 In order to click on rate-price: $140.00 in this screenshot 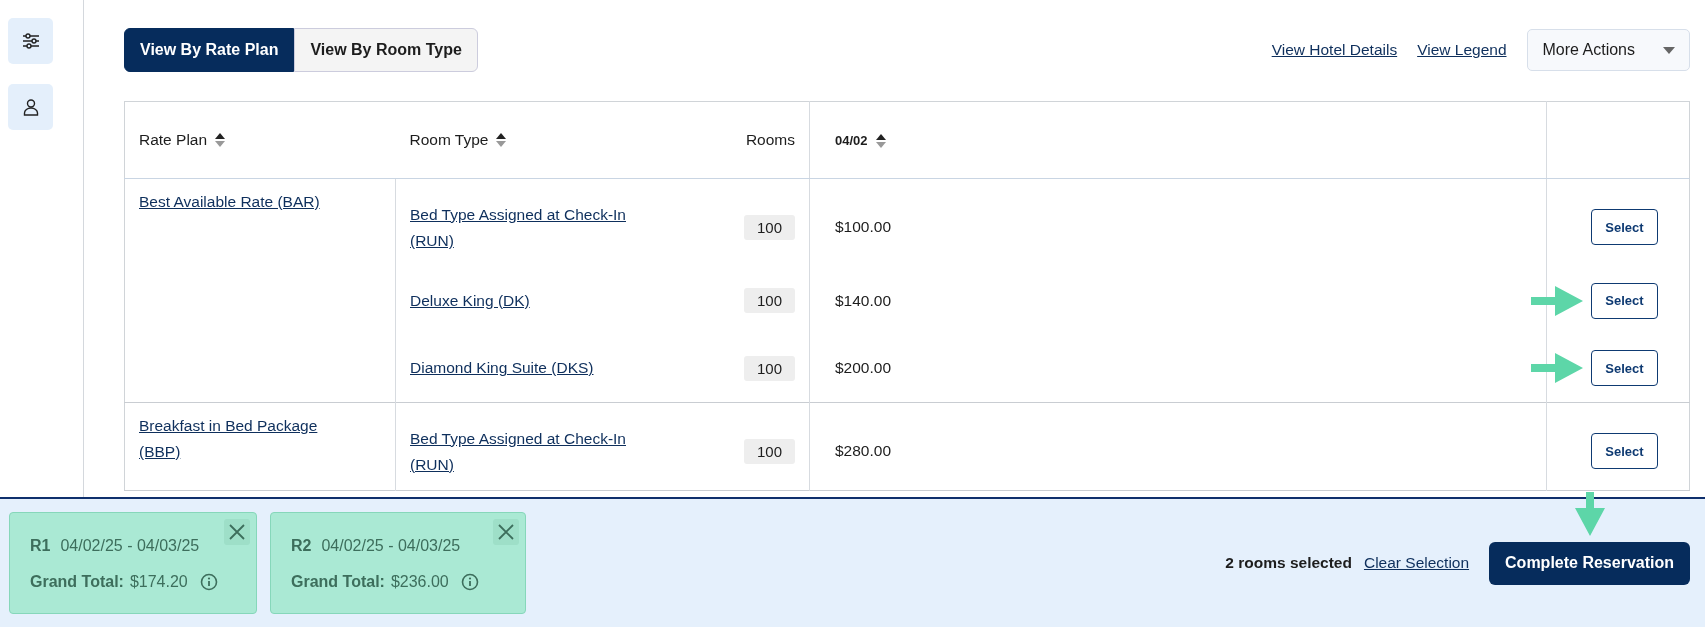, I will do `click(863, 300)`.